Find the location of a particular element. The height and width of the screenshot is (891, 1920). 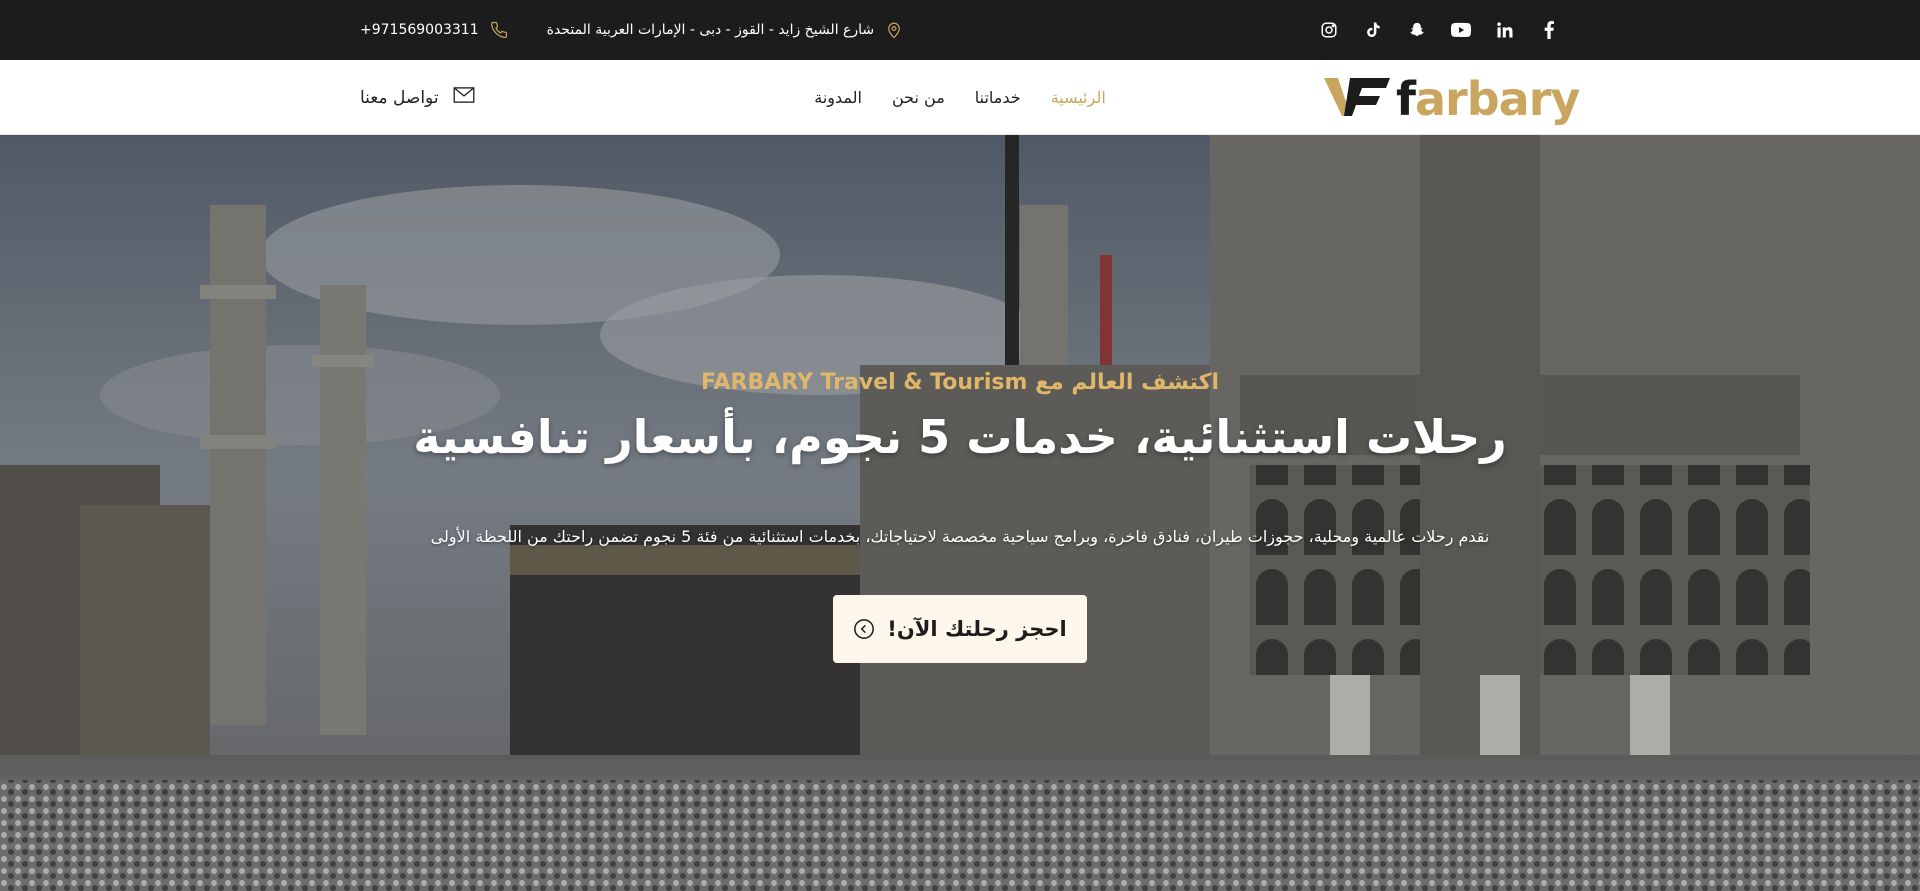

phone-icon is located at coordinates (499, 30).